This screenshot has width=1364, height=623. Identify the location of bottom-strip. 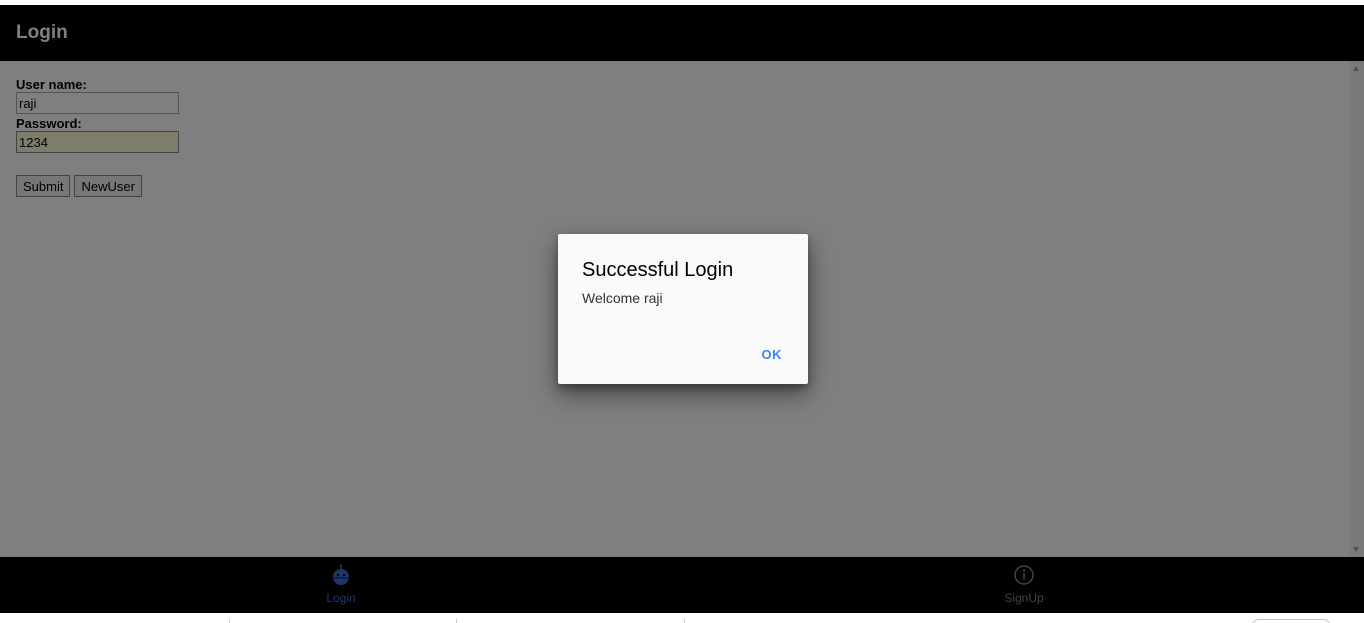
(682, 618).